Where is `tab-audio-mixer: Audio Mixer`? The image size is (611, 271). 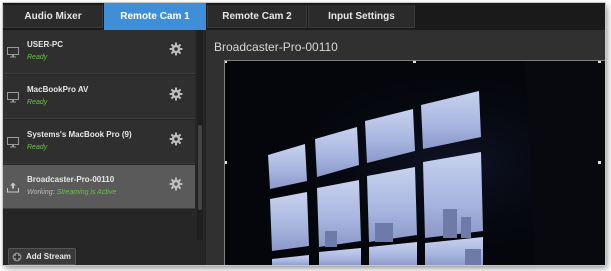
tab-audio-mixer: Audio Mixer is located at coordinates (53, 16).